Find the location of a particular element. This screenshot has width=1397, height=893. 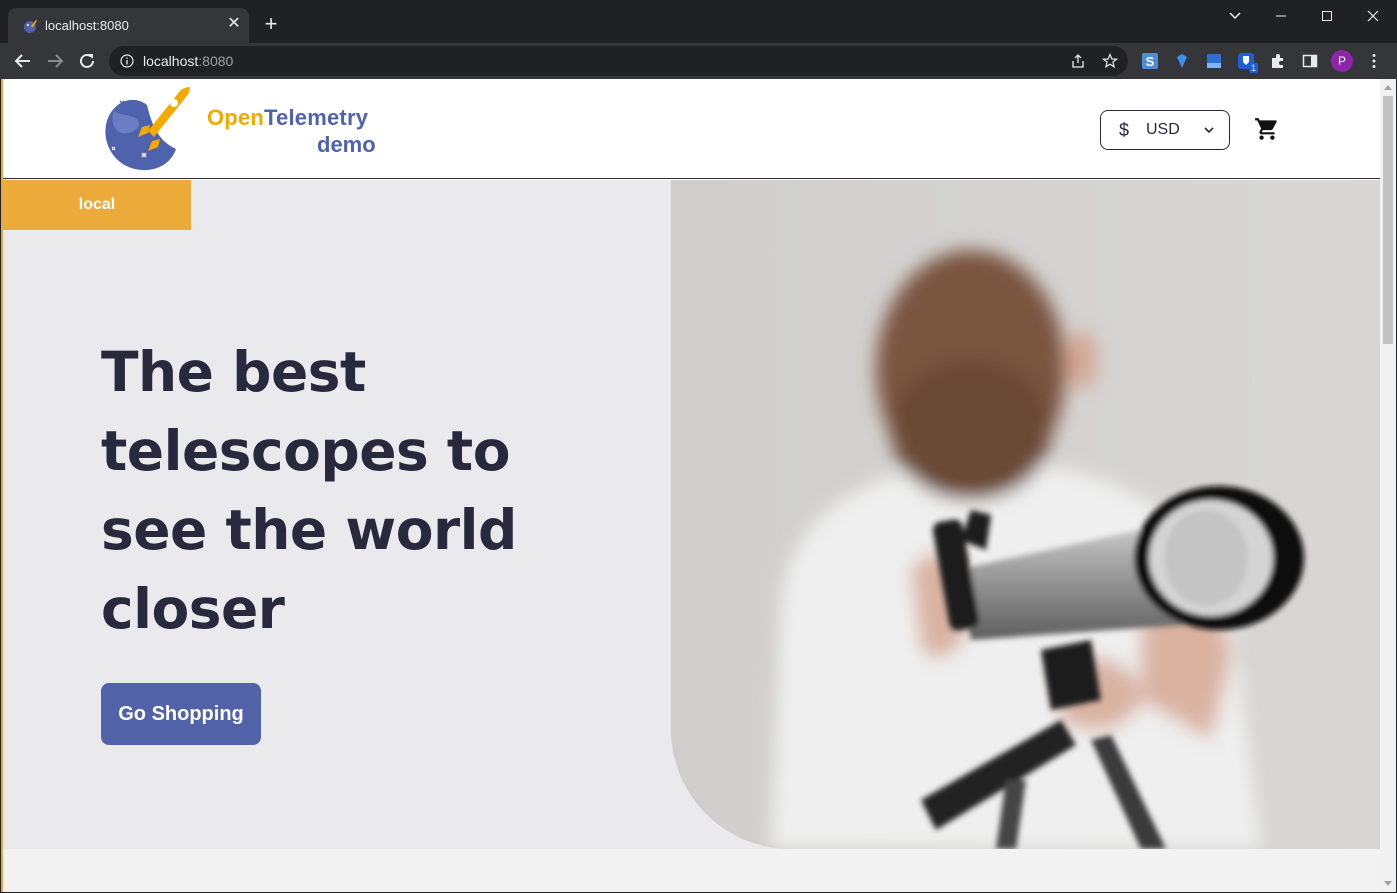

url-port: :8080 is located at coordinates (216, 61).